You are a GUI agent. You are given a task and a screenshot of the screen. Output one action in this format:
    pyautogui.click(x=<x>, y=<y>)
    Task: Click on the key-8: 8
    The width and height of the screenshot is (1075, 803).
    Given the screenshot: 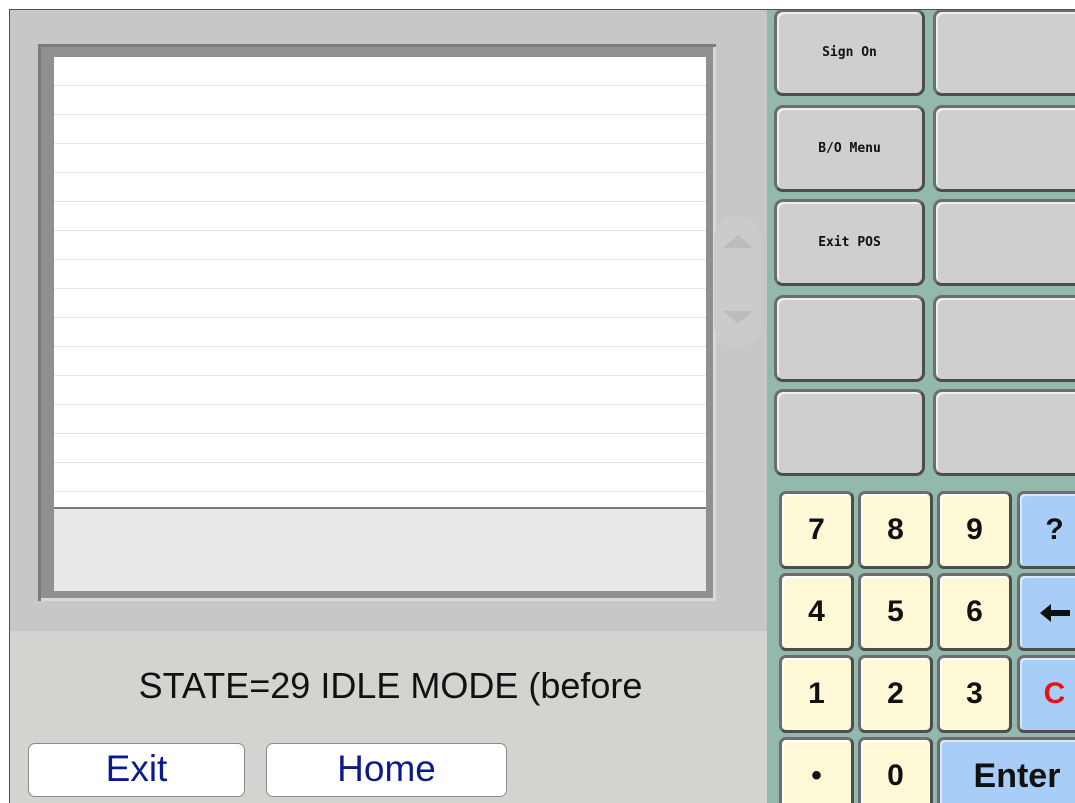 What is the action you would take?
    pyautogui.click(x=895, y=530)
    